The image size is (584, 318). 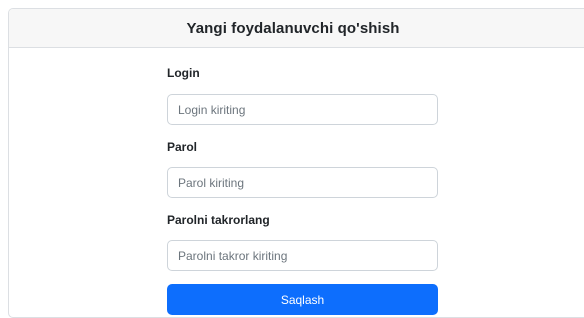 What do you see at coordinates (182, 147) in the screenshot?
I see `password-label: Parol` at bounding box center [182, 147].